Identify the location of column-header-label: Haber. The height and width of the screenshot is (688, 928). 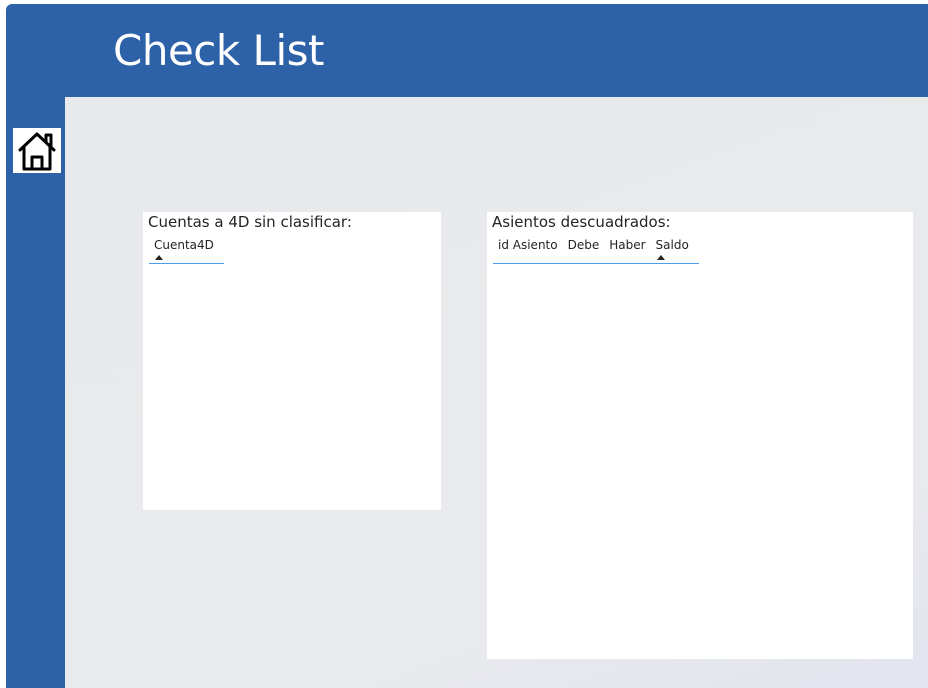
(627, 245).